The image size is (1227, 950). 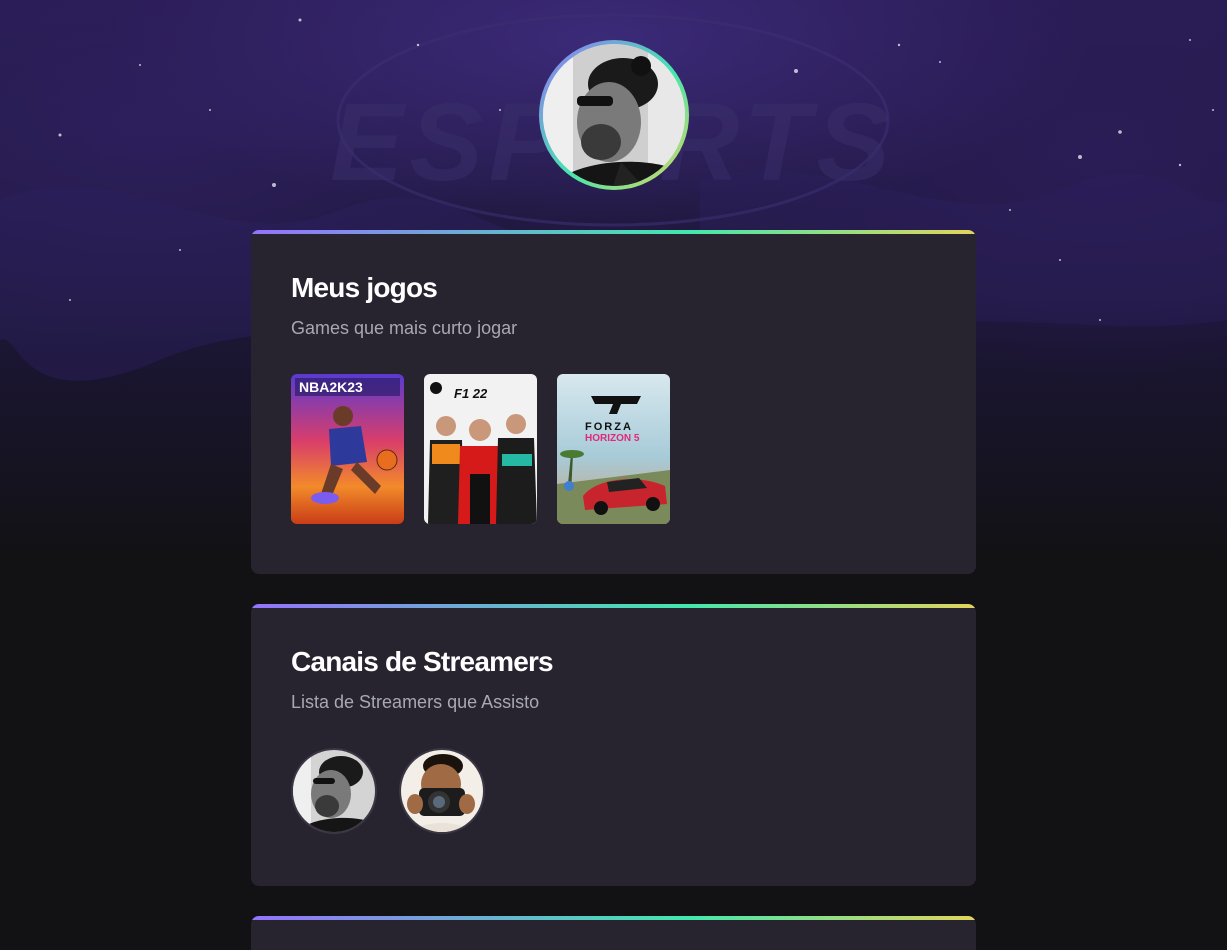 I want to click on streamers-subtitle: Lista de Streamers que Assisto, so click(x=415, y=702).